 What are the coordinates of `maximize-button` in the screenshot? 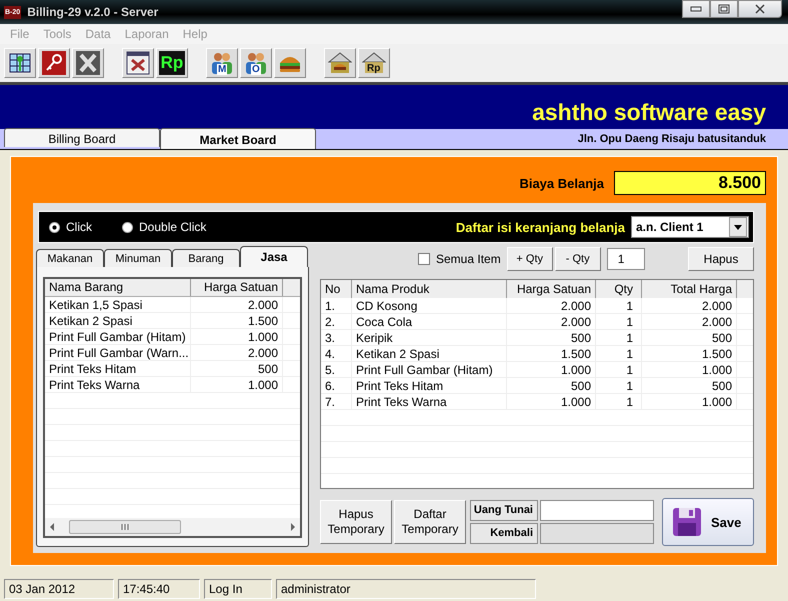 It's located at (724, 9).